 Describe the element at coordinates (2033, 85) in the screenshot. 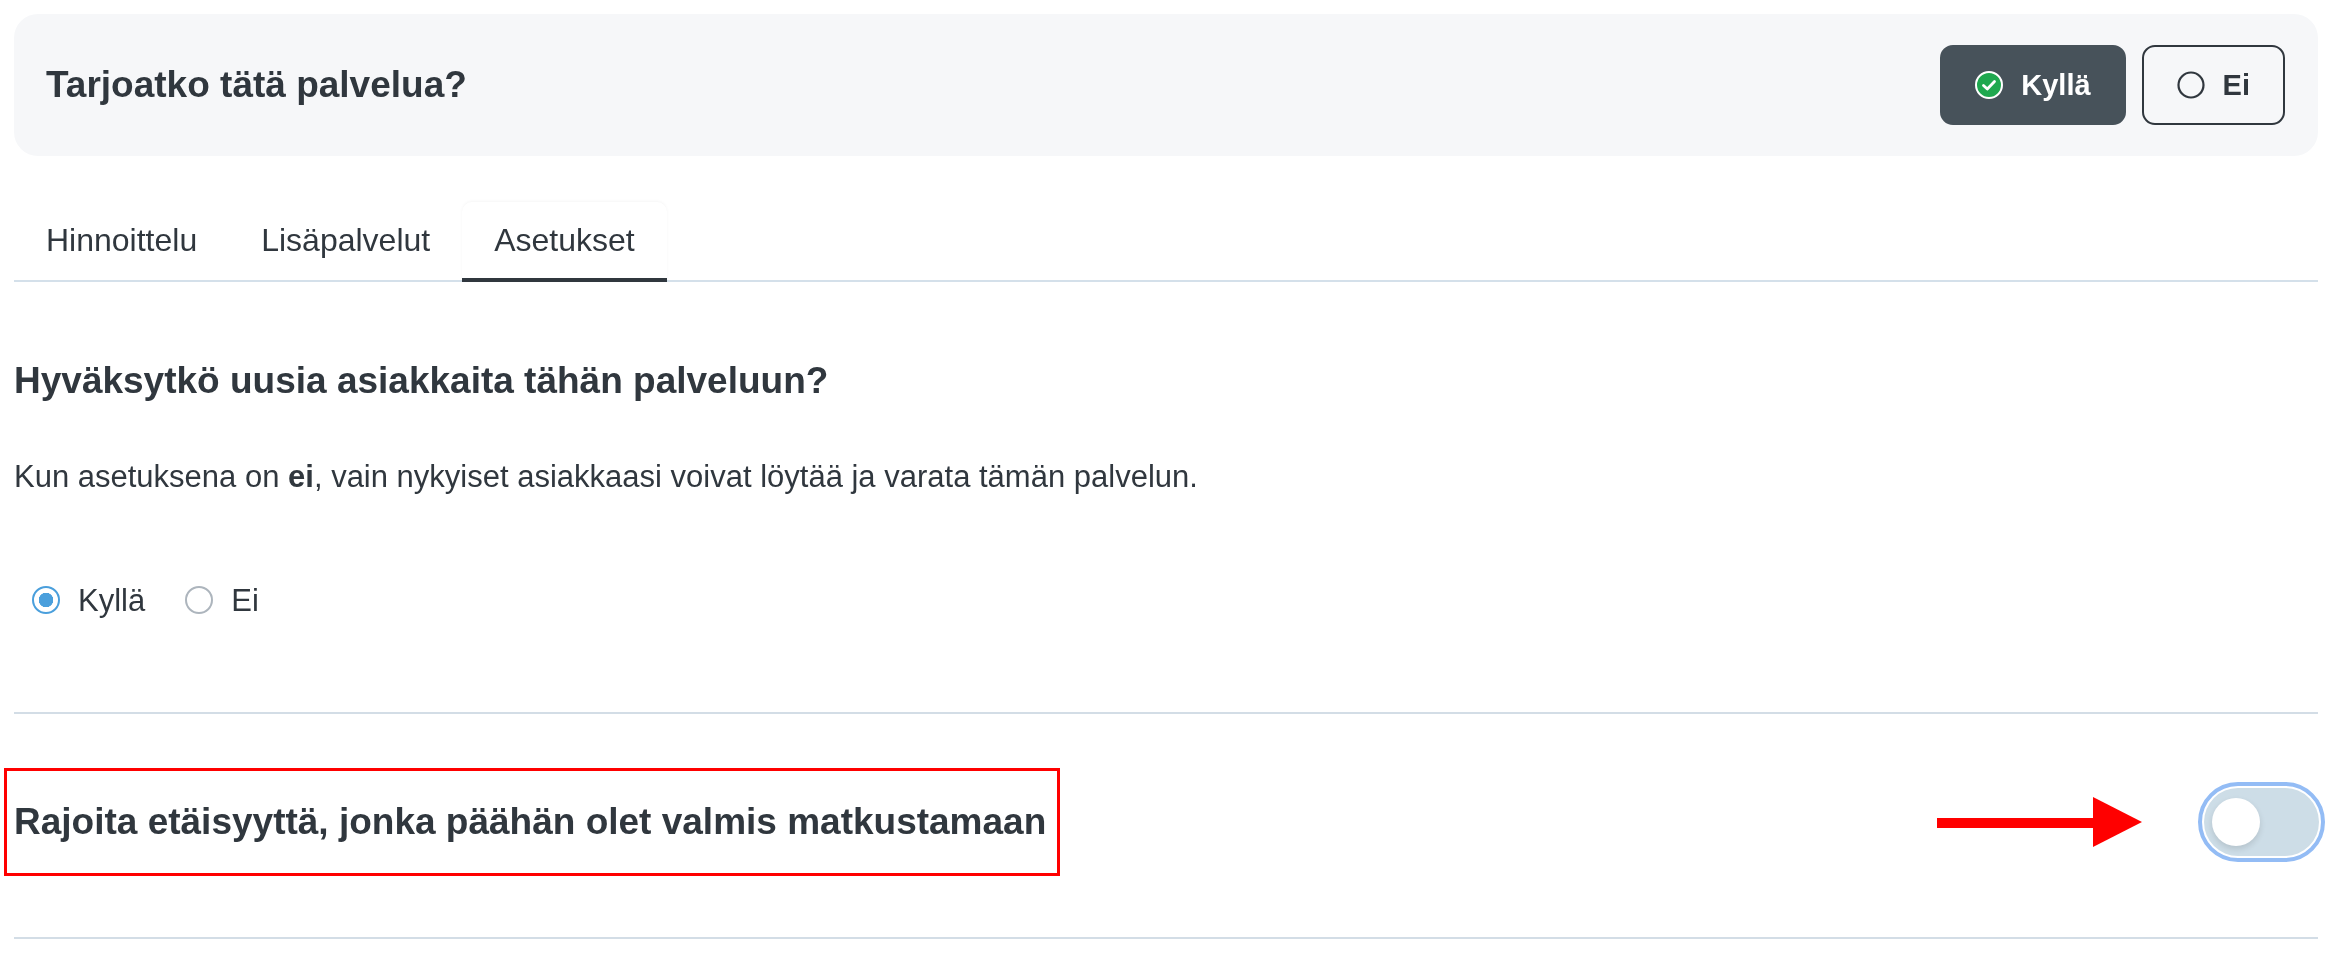

I see `choice-button: Kyllä` at that location.